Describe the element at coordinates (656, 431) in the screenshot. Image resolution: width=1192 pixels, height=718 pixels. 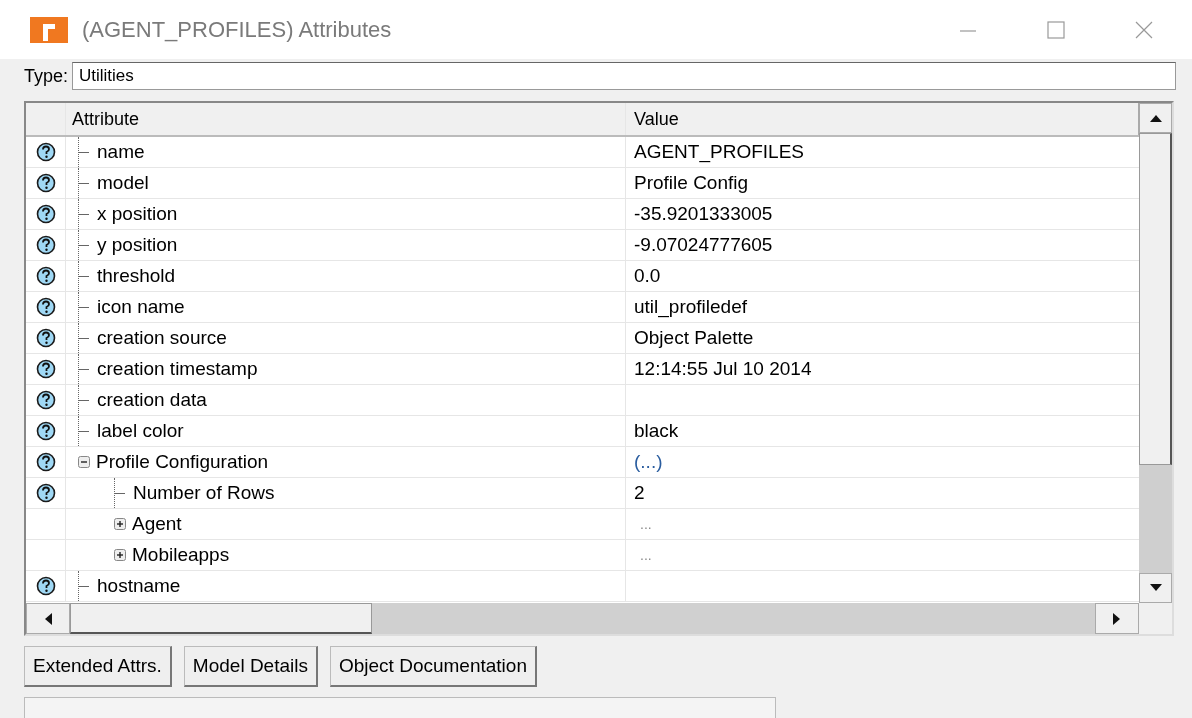
I see `attribute-value: black` at that location.